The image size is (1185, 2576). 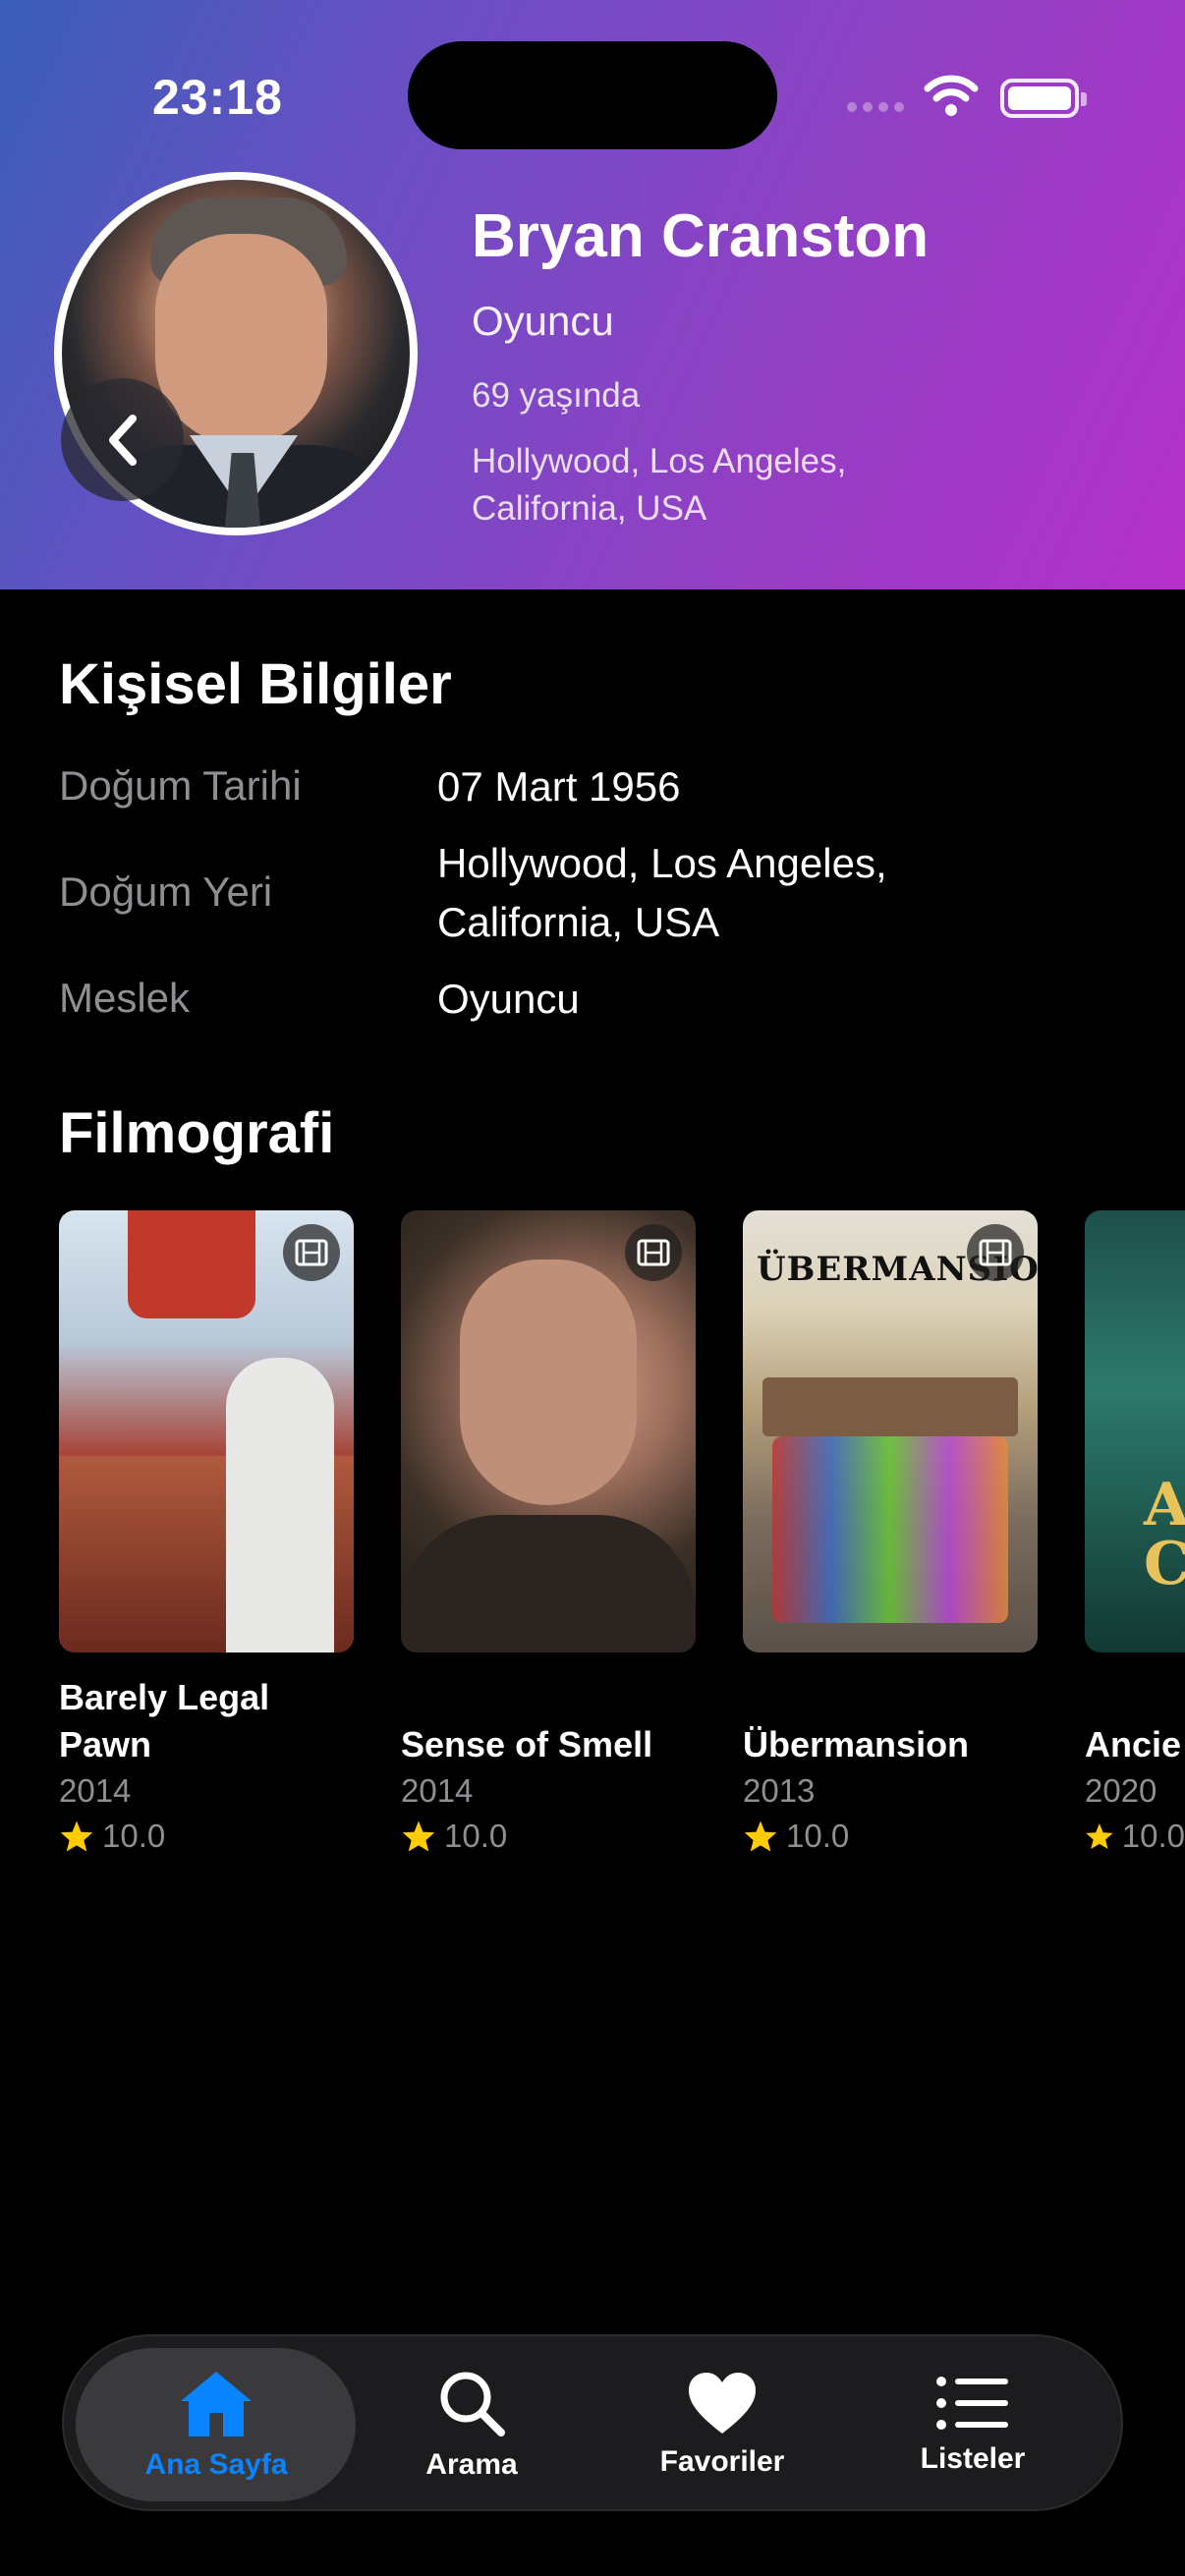 What do you see at coordinates (972, 2403) in the screenshot?
I see `list-icon` at bounding box center [972, 2403].